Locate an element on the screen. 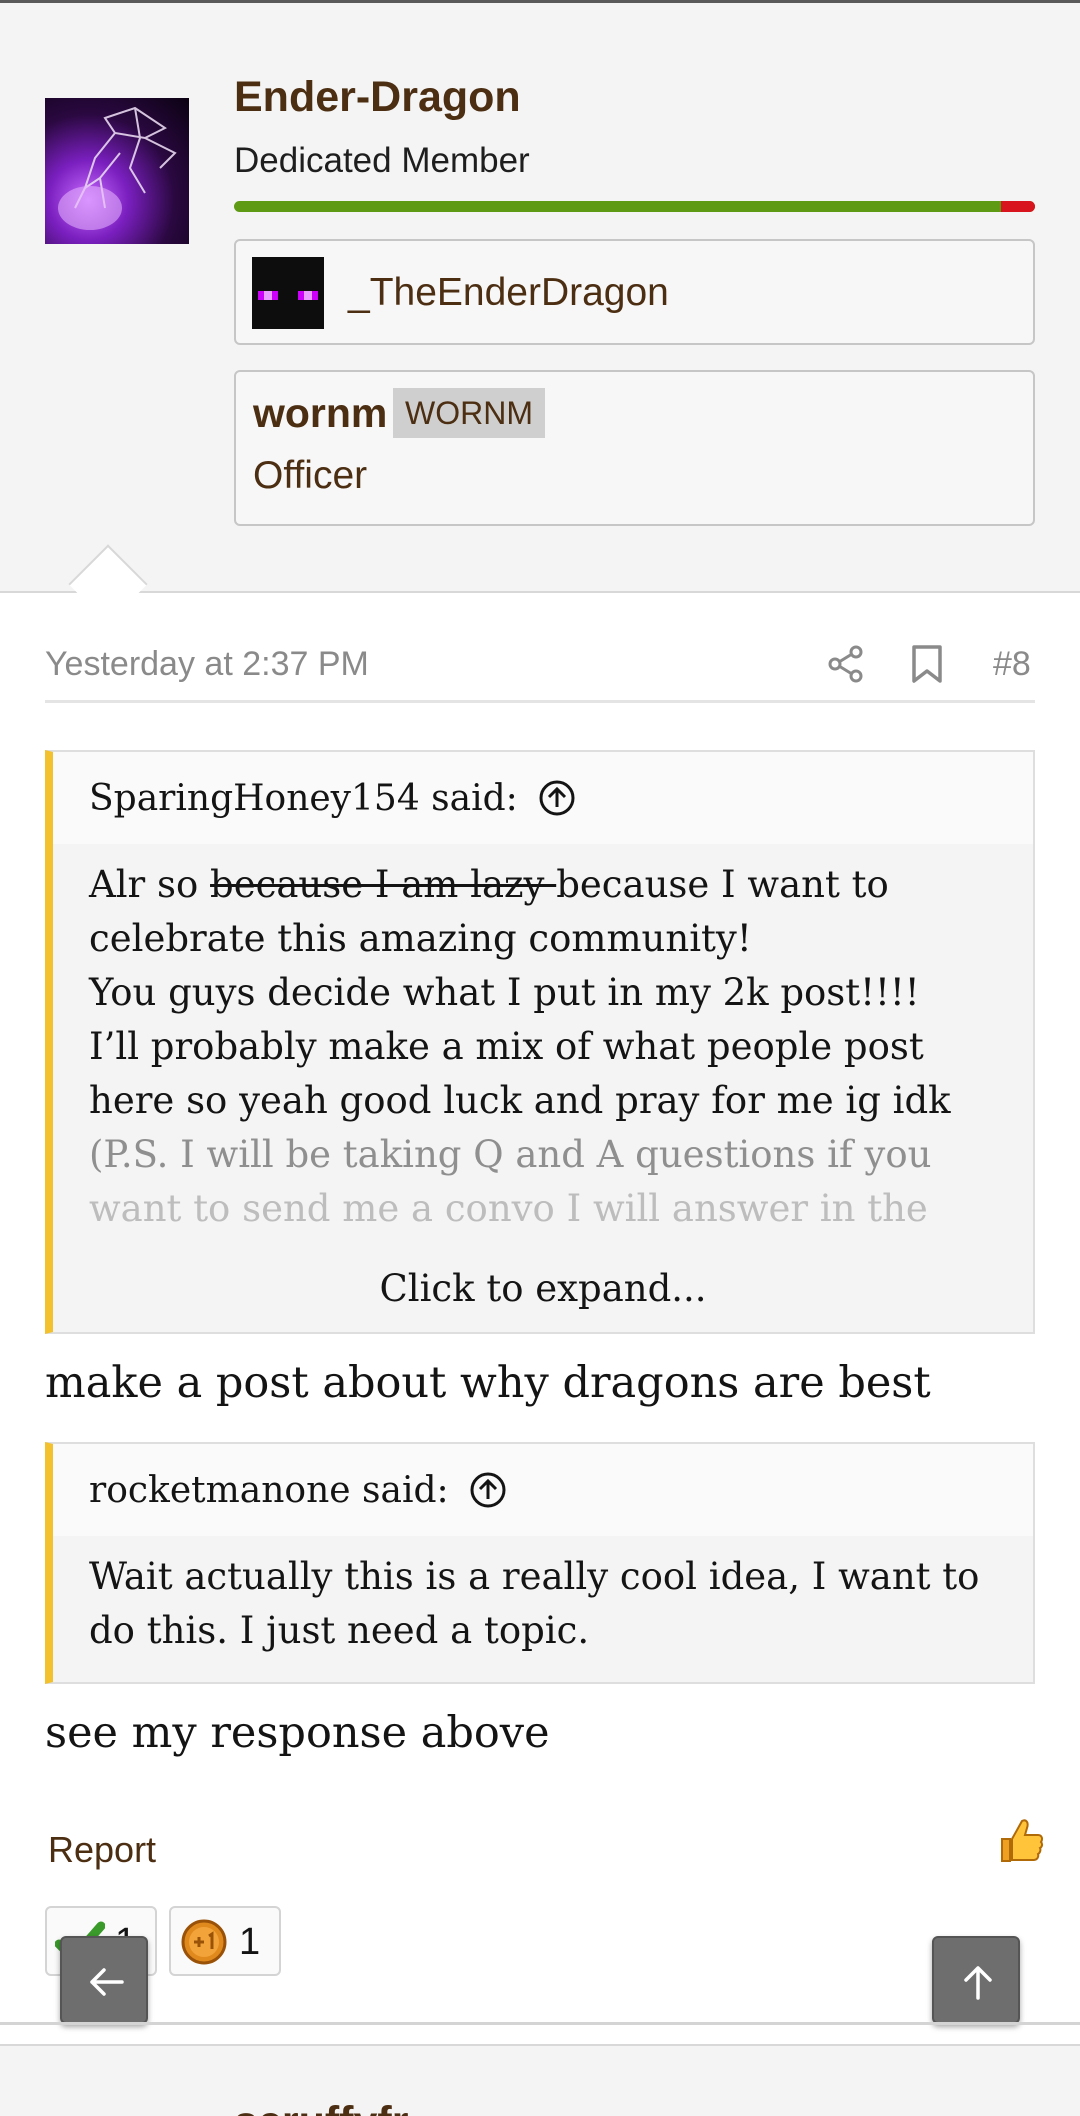  guild-tag-badge: WORNM is located at coordinates (469, 413).